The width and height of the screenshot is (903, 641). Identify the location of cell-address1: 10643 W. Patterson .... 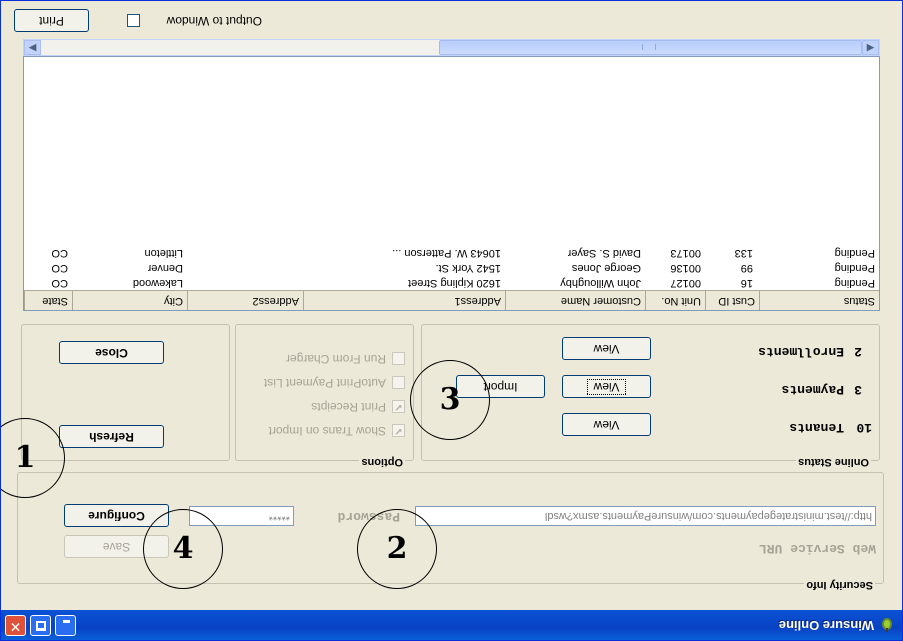
(446, 253).